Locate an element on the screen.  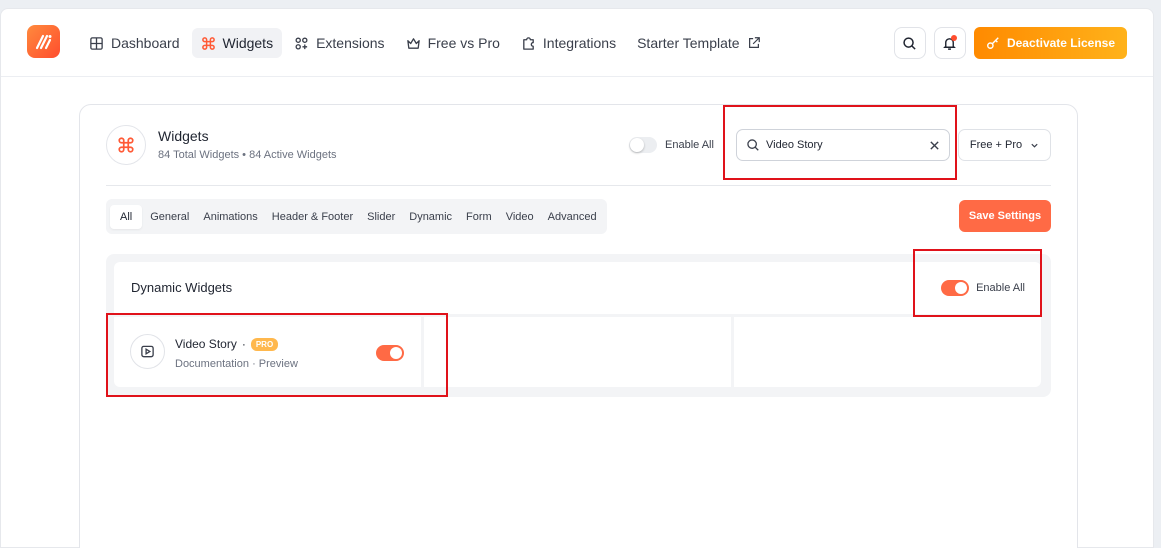
crown-icon is located at coordinates (413, 43).